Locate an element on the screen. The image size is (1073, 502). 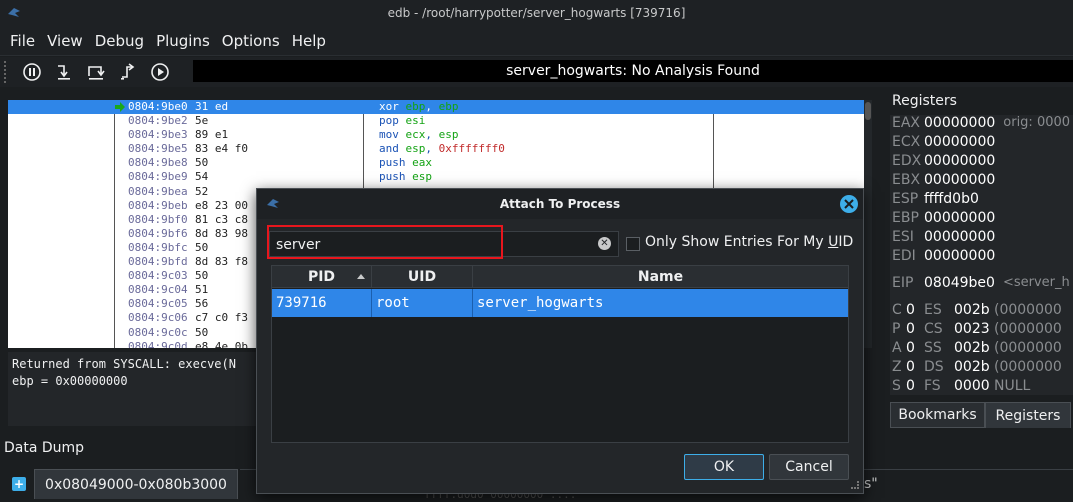
table-row: 739716 root server_hogwarts is located at coordinates (560, 303).